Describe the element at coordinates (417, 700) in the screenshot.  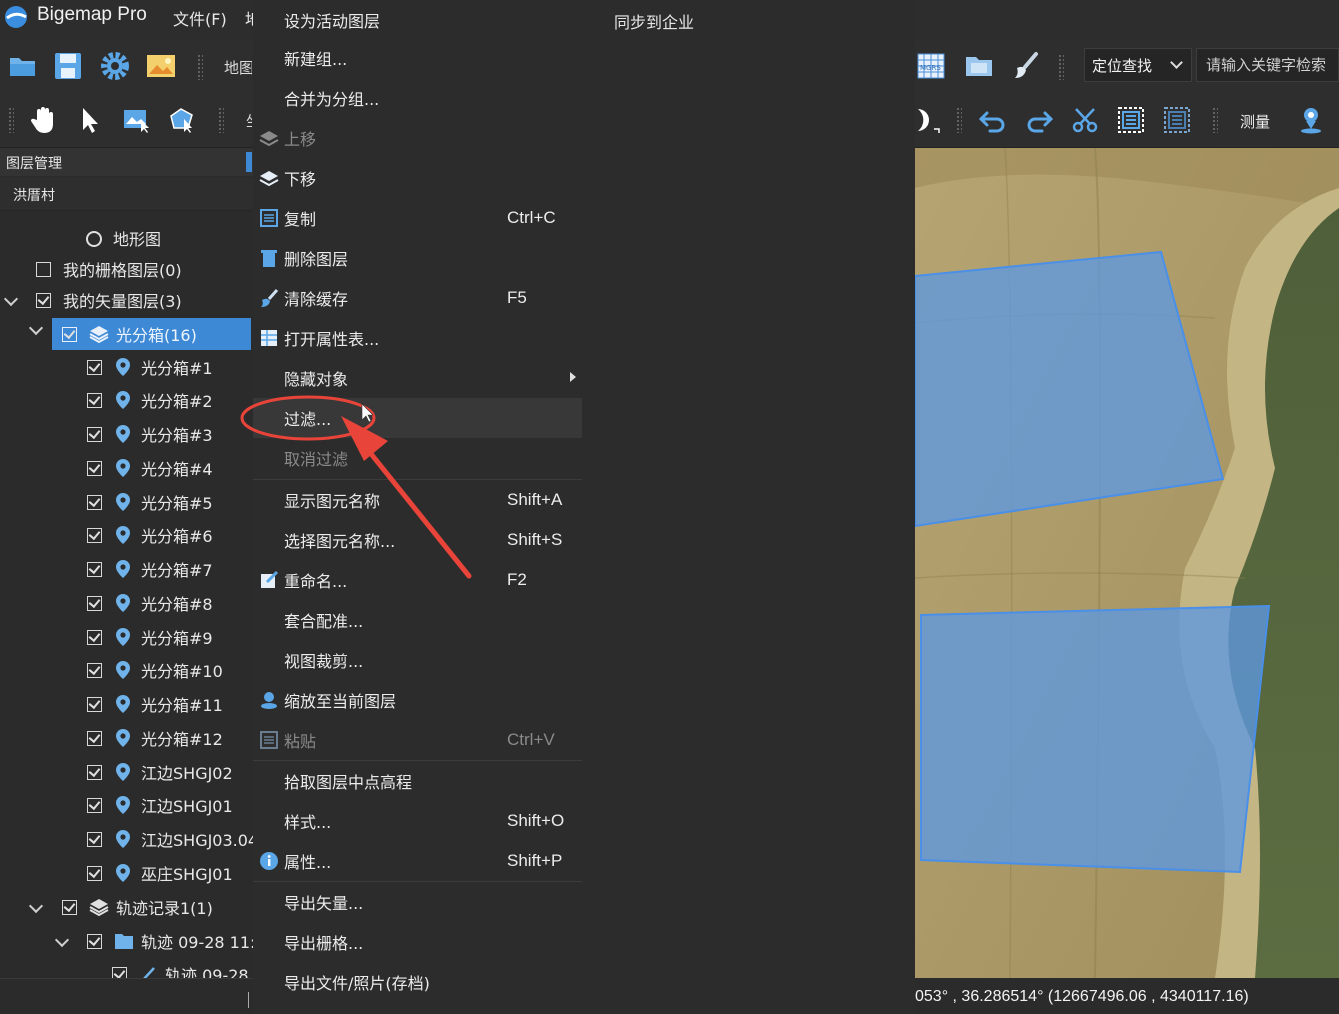
I see `menu-item-17: 缩放至当前图层` at that location.